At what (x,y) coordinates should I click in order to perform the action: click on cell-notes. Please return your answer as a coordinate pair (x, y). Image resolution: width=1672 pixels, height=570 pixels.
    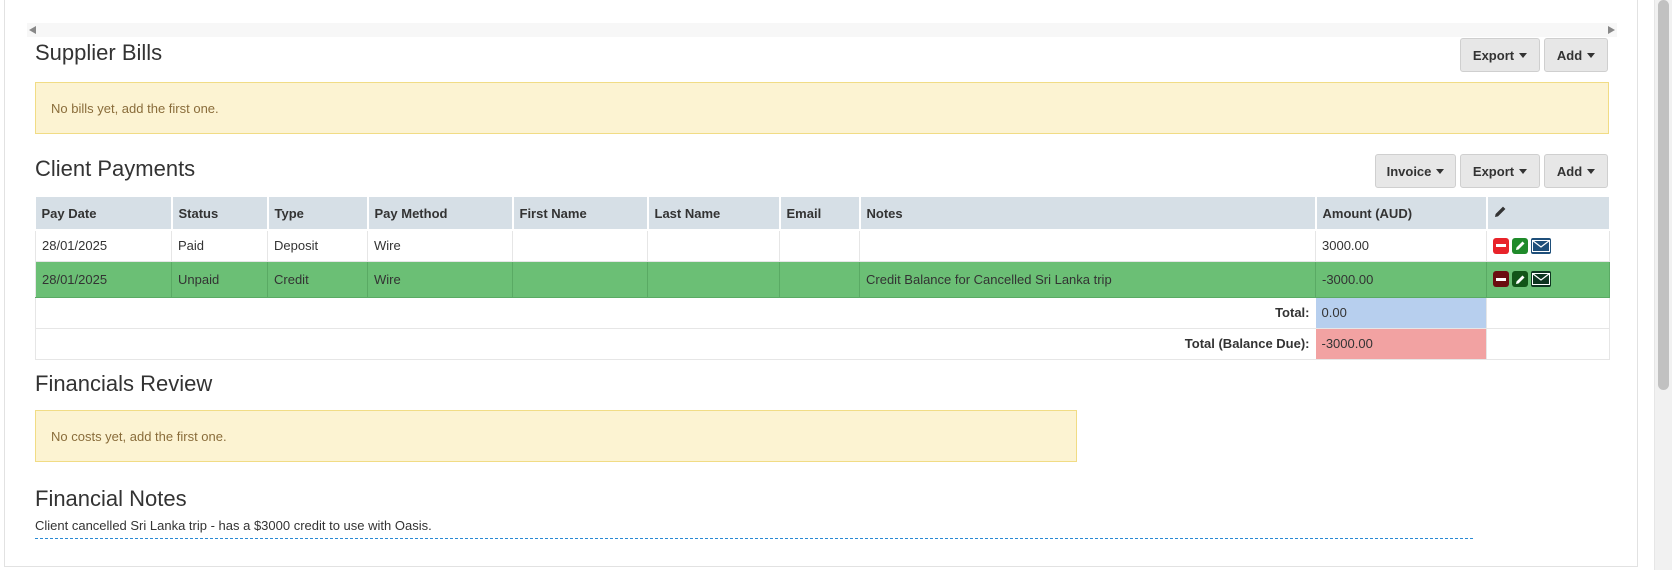
    Looking at the image, I should click on (1087, 246).